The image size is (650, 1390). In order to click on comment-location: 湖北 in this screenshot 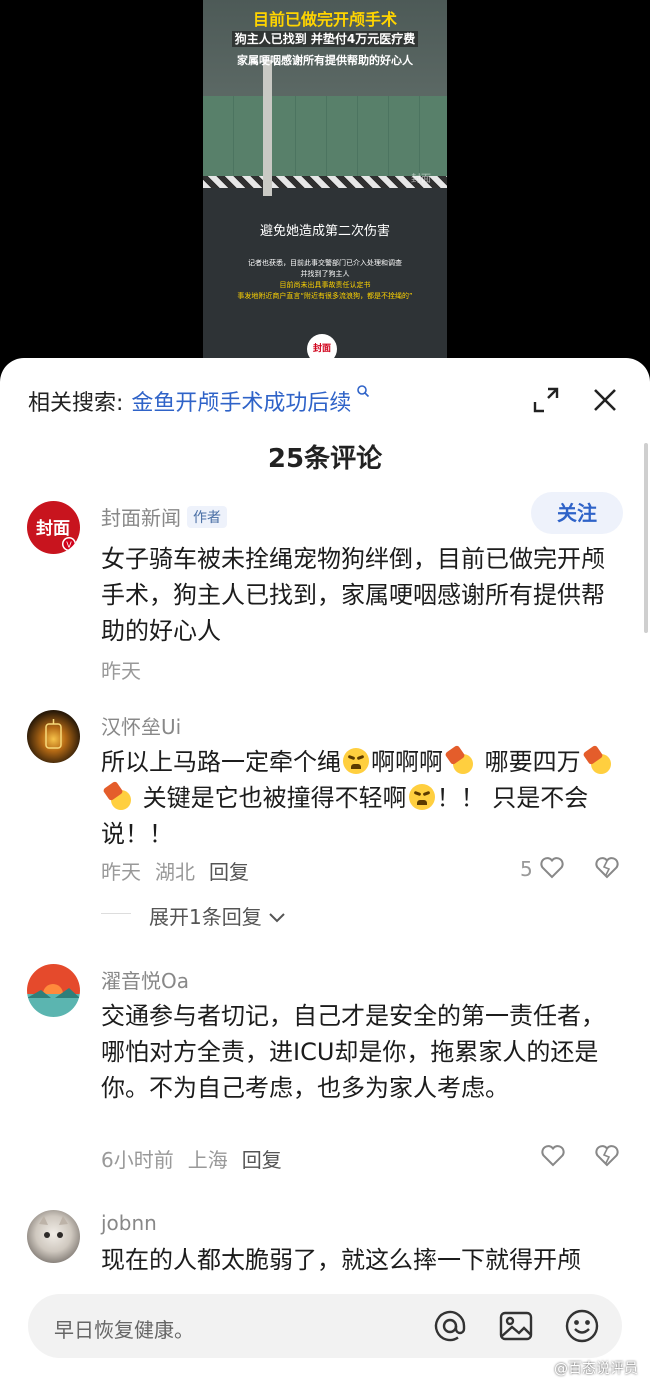, I will do `click(175, 872)`.